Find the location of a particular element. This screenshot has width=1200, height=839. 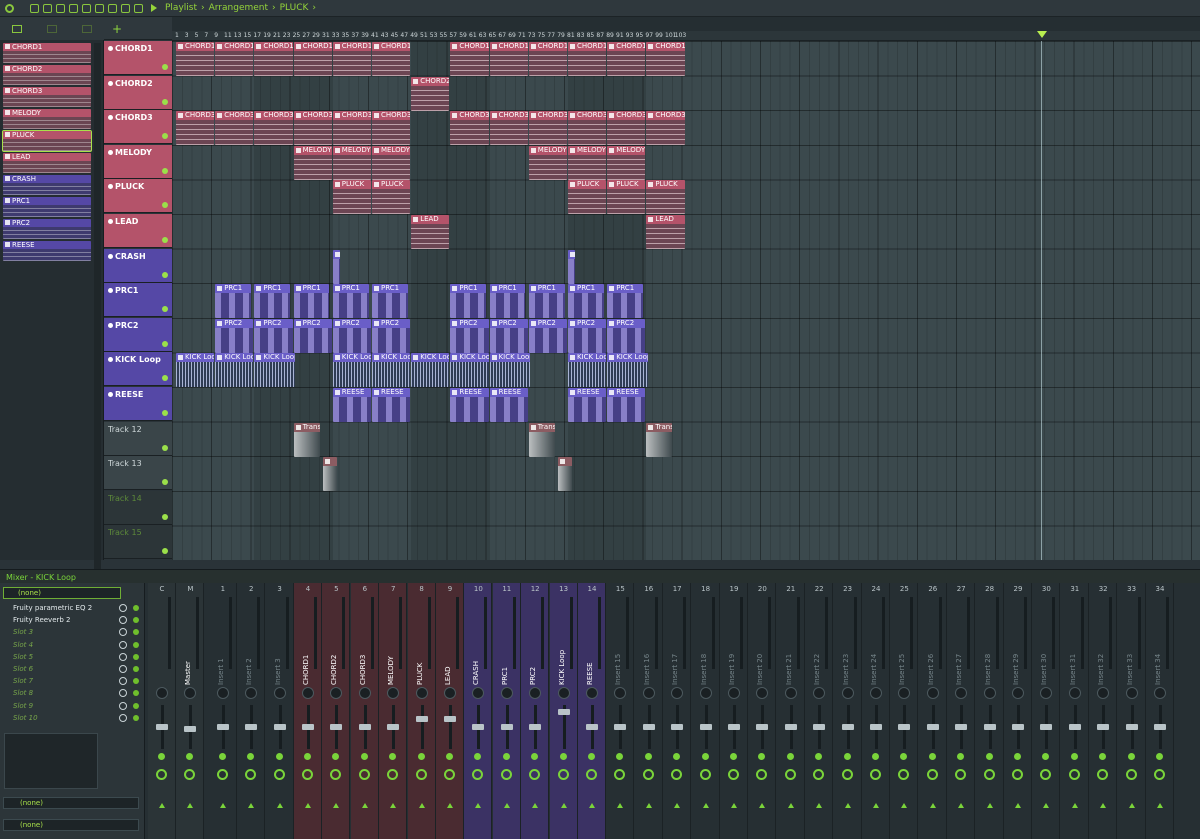

playlist-clip: CHORD2 is located at coordinates (430, 93).